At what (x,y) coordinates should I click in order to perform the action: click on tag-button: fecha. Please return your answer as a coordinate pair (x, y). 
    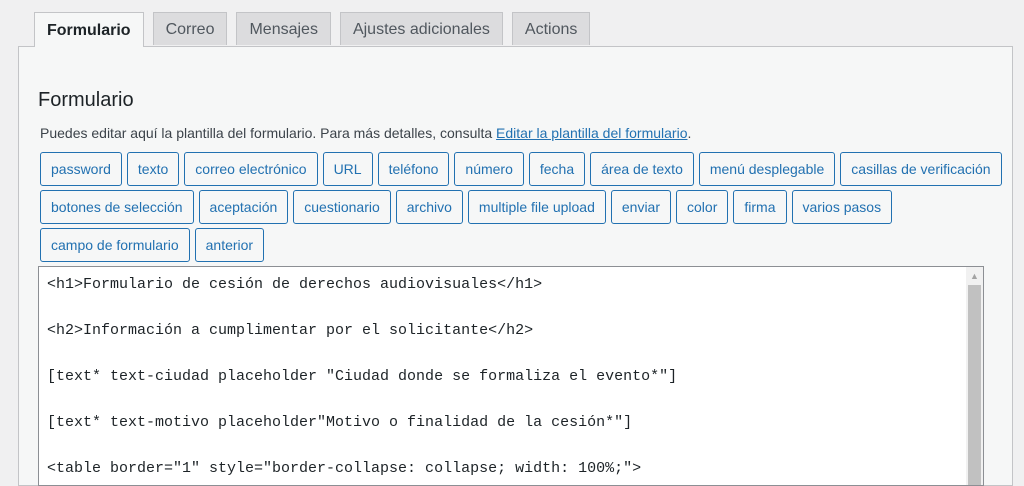
    Looking at the image, I should click on (557, 169).